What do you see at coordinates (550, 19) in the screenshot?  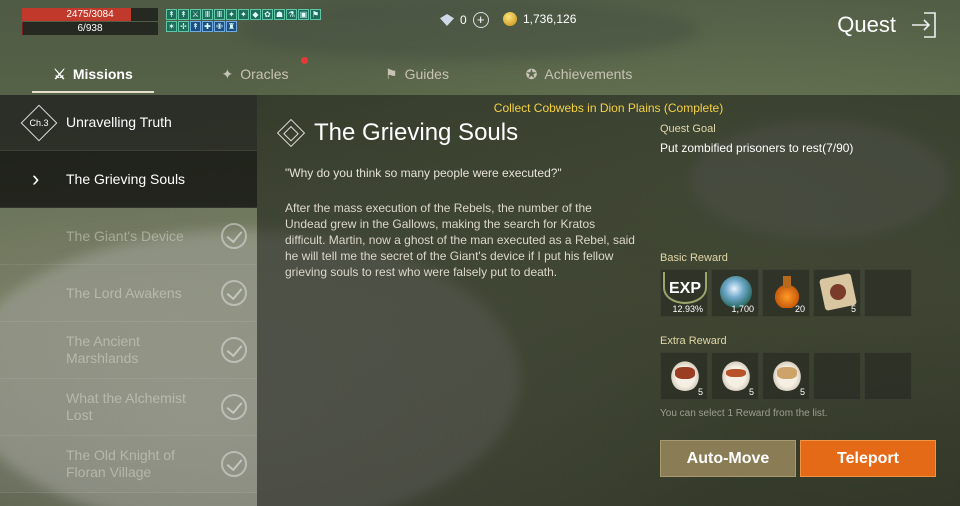 I see `gold-amount: 1,736,126` at bounding box center [550, 19].